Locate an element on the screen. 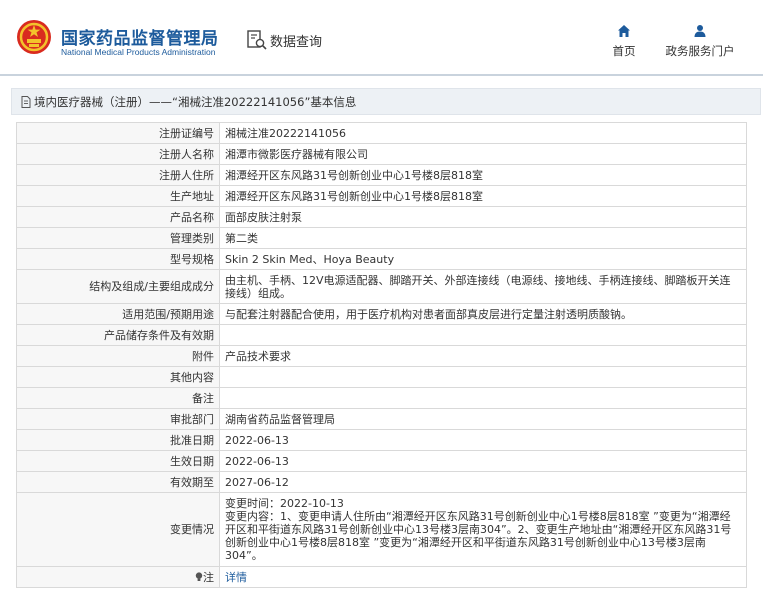  data-query-link: 数据查询 is located at coordinates (284, 40).